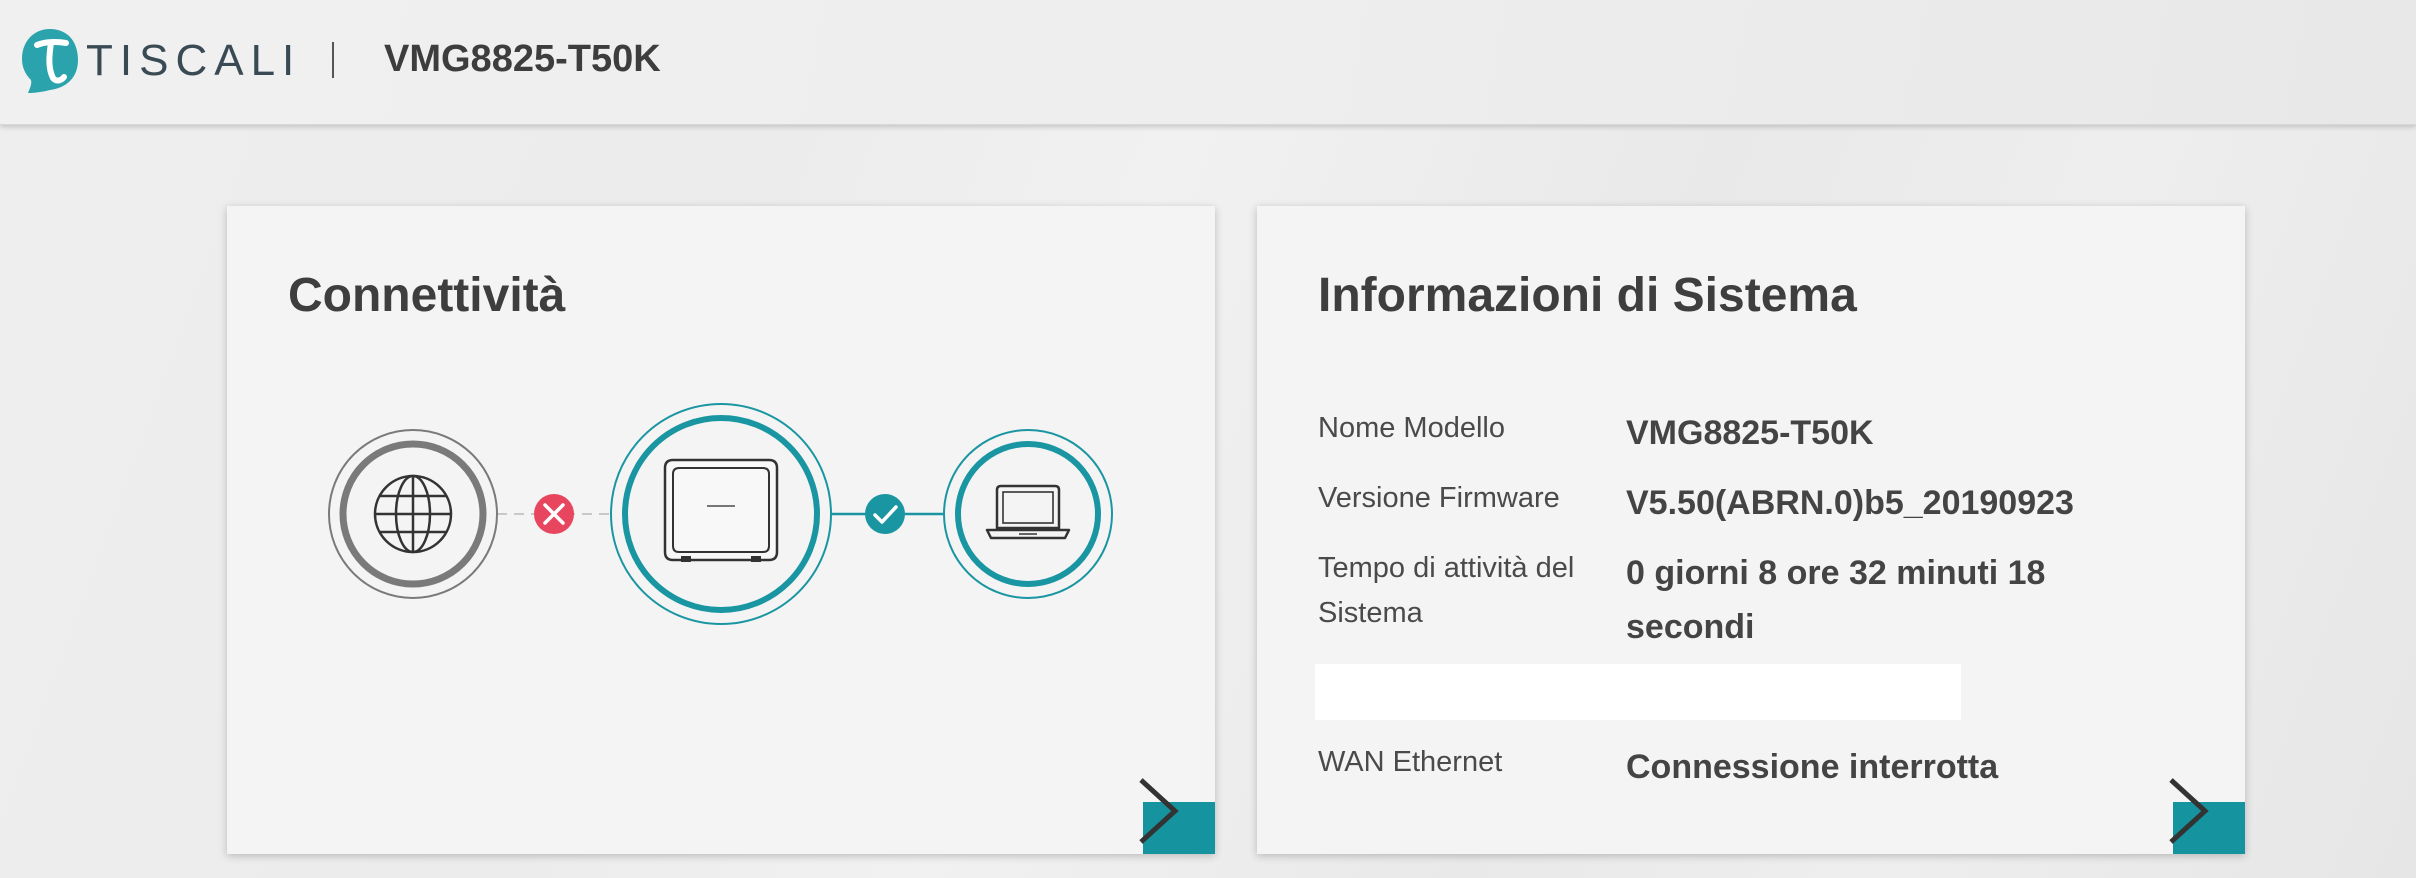  I want to click on info-value: 0 giorni 8 ore 32 minuti 18 secondi, so click(1836, 600).